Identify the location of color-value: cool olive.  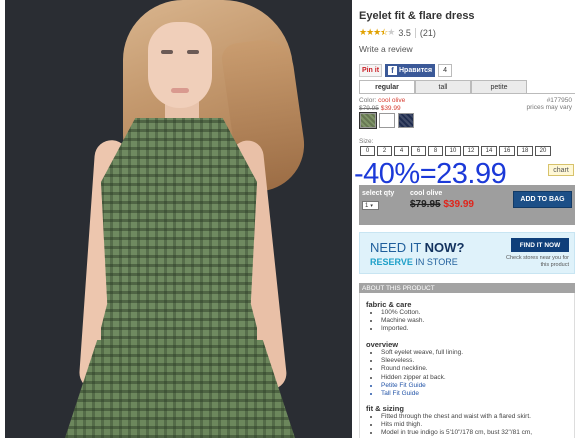
(392, 100).